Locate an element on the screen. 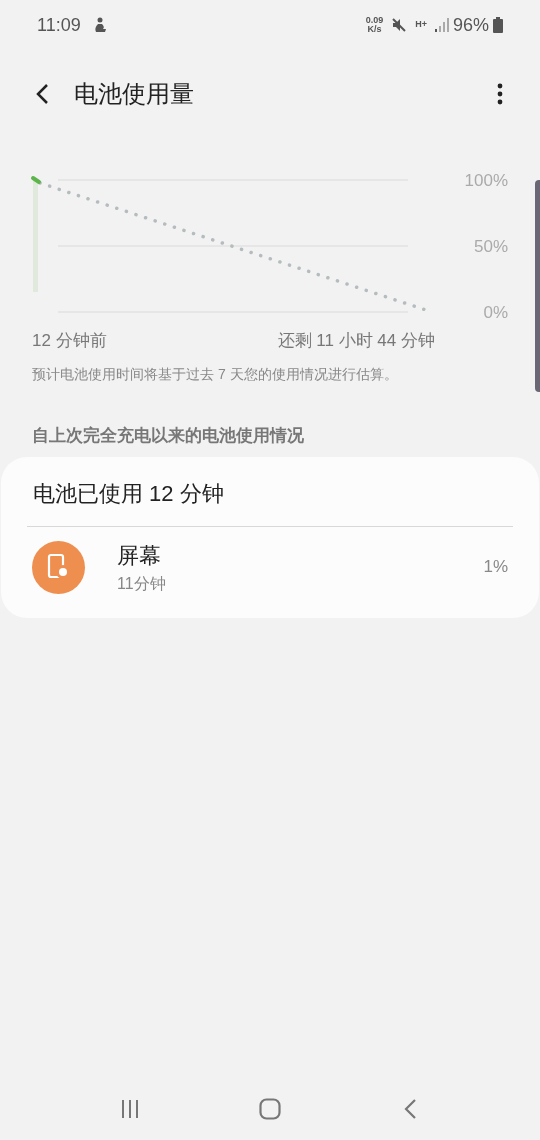  axis-label: 12 分钟前 is located at coordinates (69, 340).